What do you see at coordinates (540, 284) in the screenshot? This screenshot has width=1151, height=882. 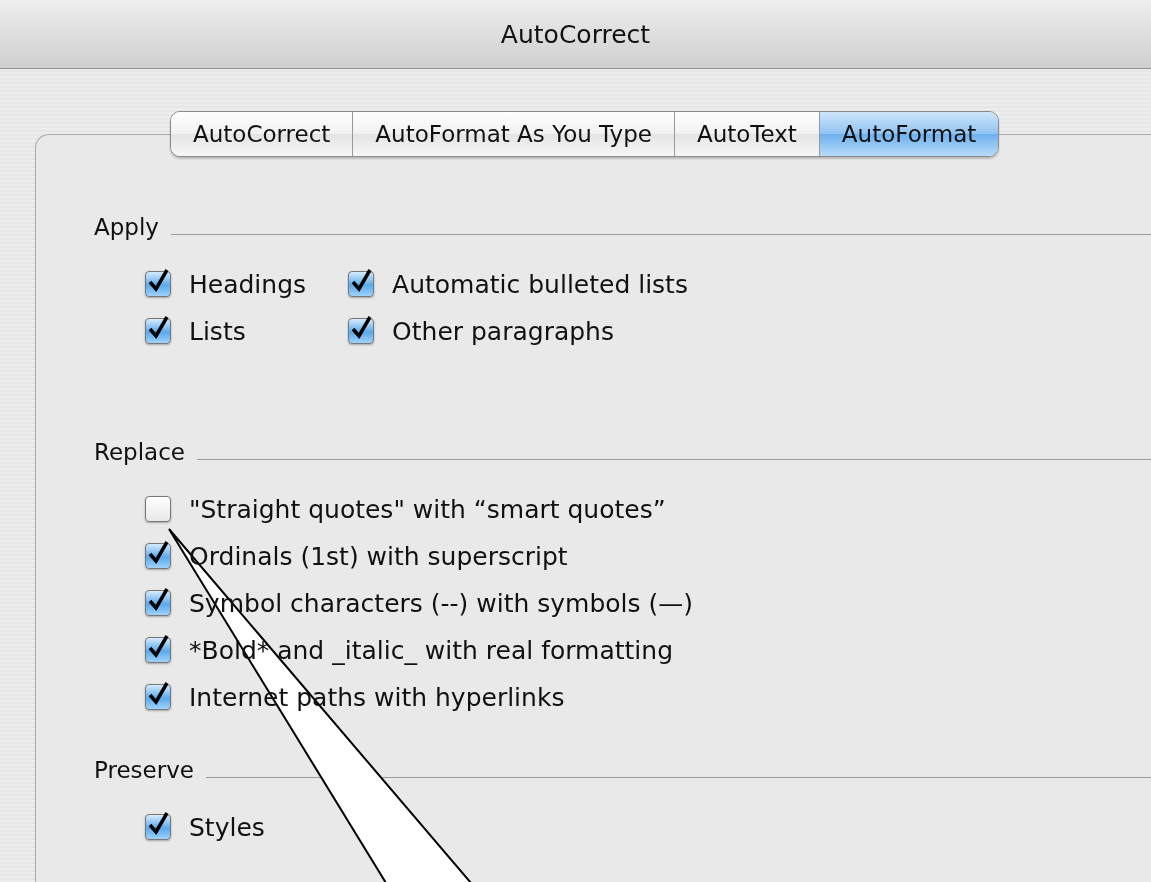 I see `option-label: Automatic bulleted lists` at bounding box center [540, 284].